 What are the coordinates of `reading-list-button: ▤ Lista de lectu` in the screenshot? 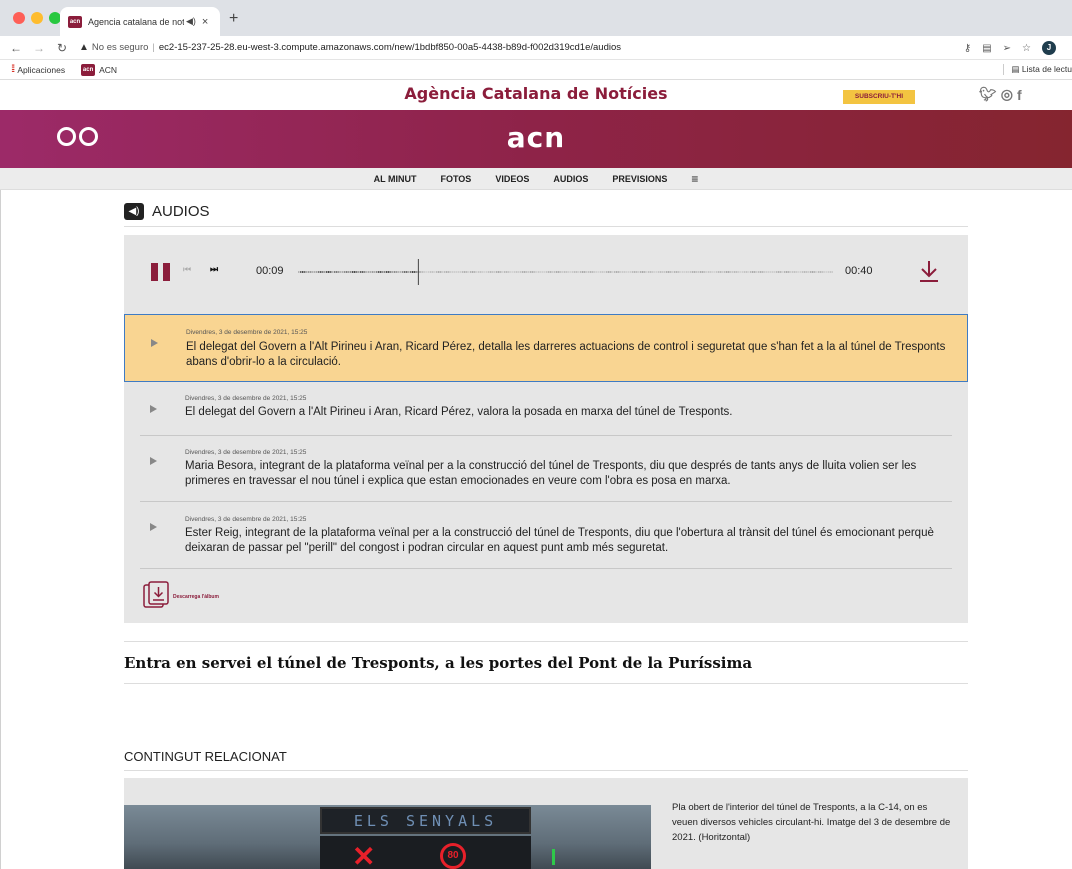 It's located at (1037, 69).